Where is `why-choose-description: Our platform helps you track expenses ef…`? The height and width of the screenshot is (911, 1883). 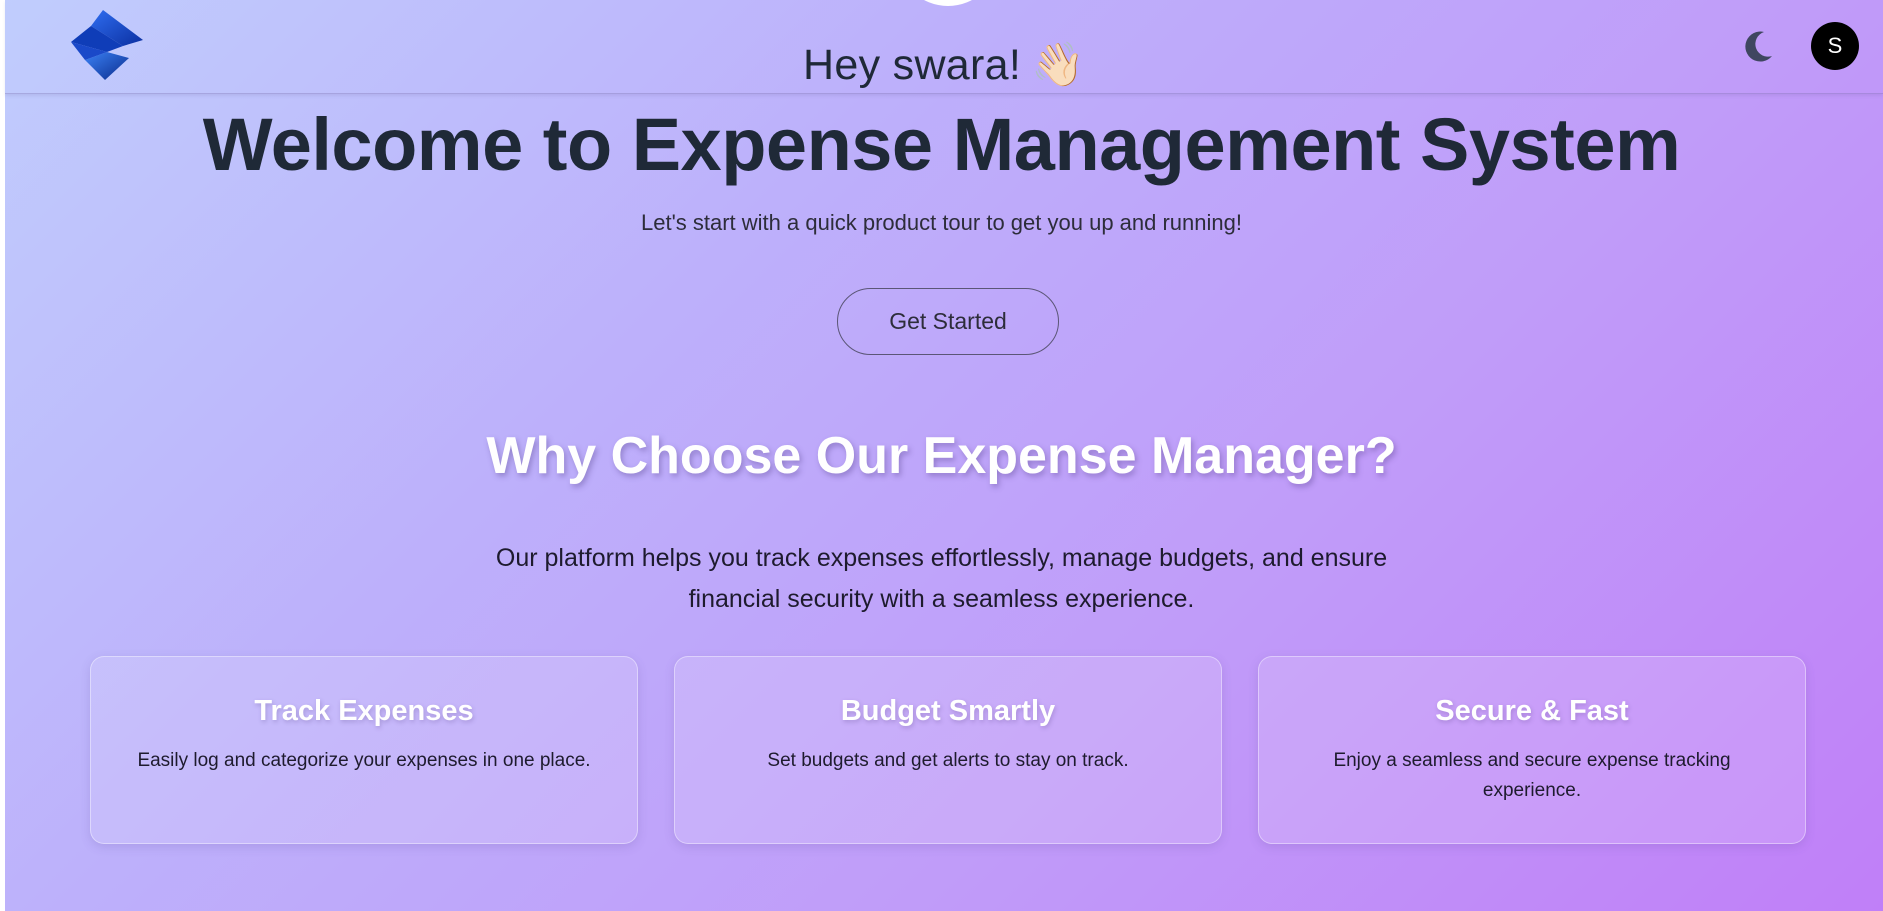
why-choose-description: Our platform helps you track expenses ef… is located at coordinates (941, 578).